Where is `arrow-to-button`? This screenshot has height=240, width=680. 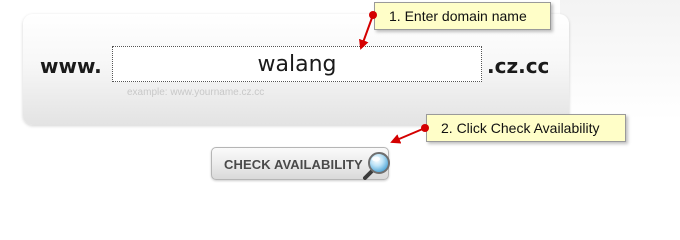
arrow-to-button is located at coordinates (409, 134).